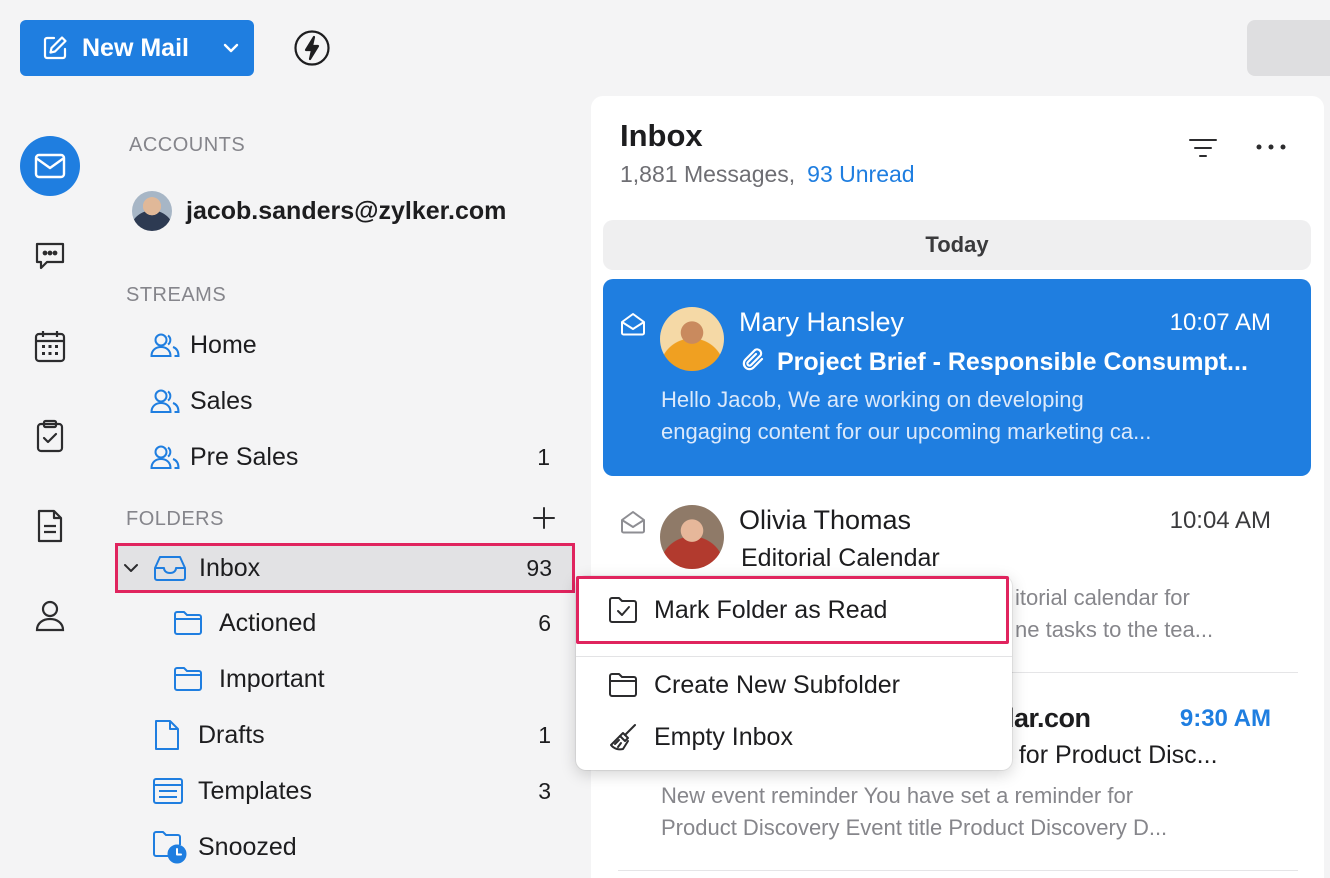 The width and height of the screenshot is (1330, 878). What do you see at coordinates (1203, 148) in the screenshot?
I see `filter-icon` at bounding box center [1203, 148].